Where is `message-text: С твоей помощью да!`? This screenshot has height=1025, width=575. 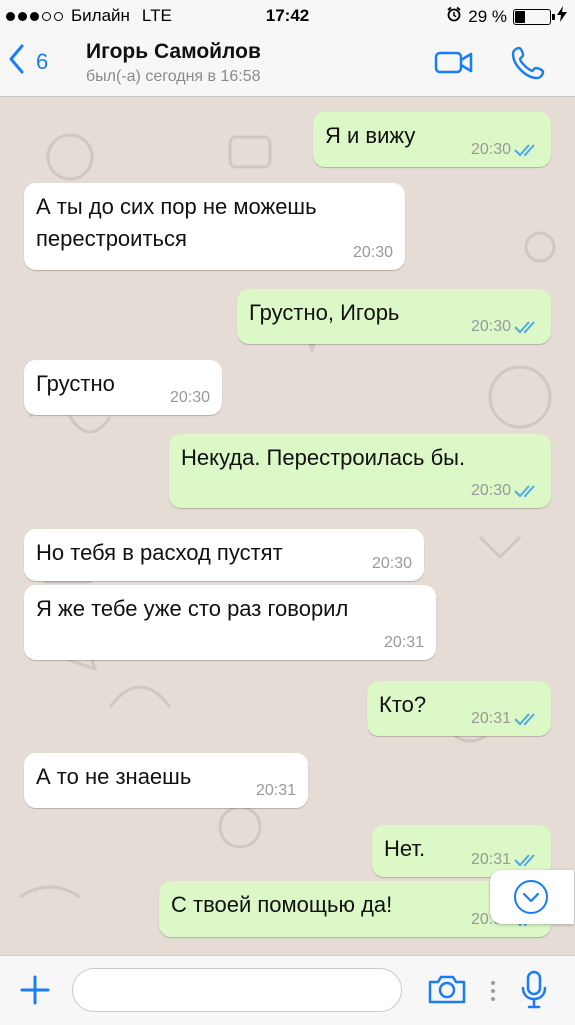 message-text: С твоей помощью да! is located at coordinates (282, 904).